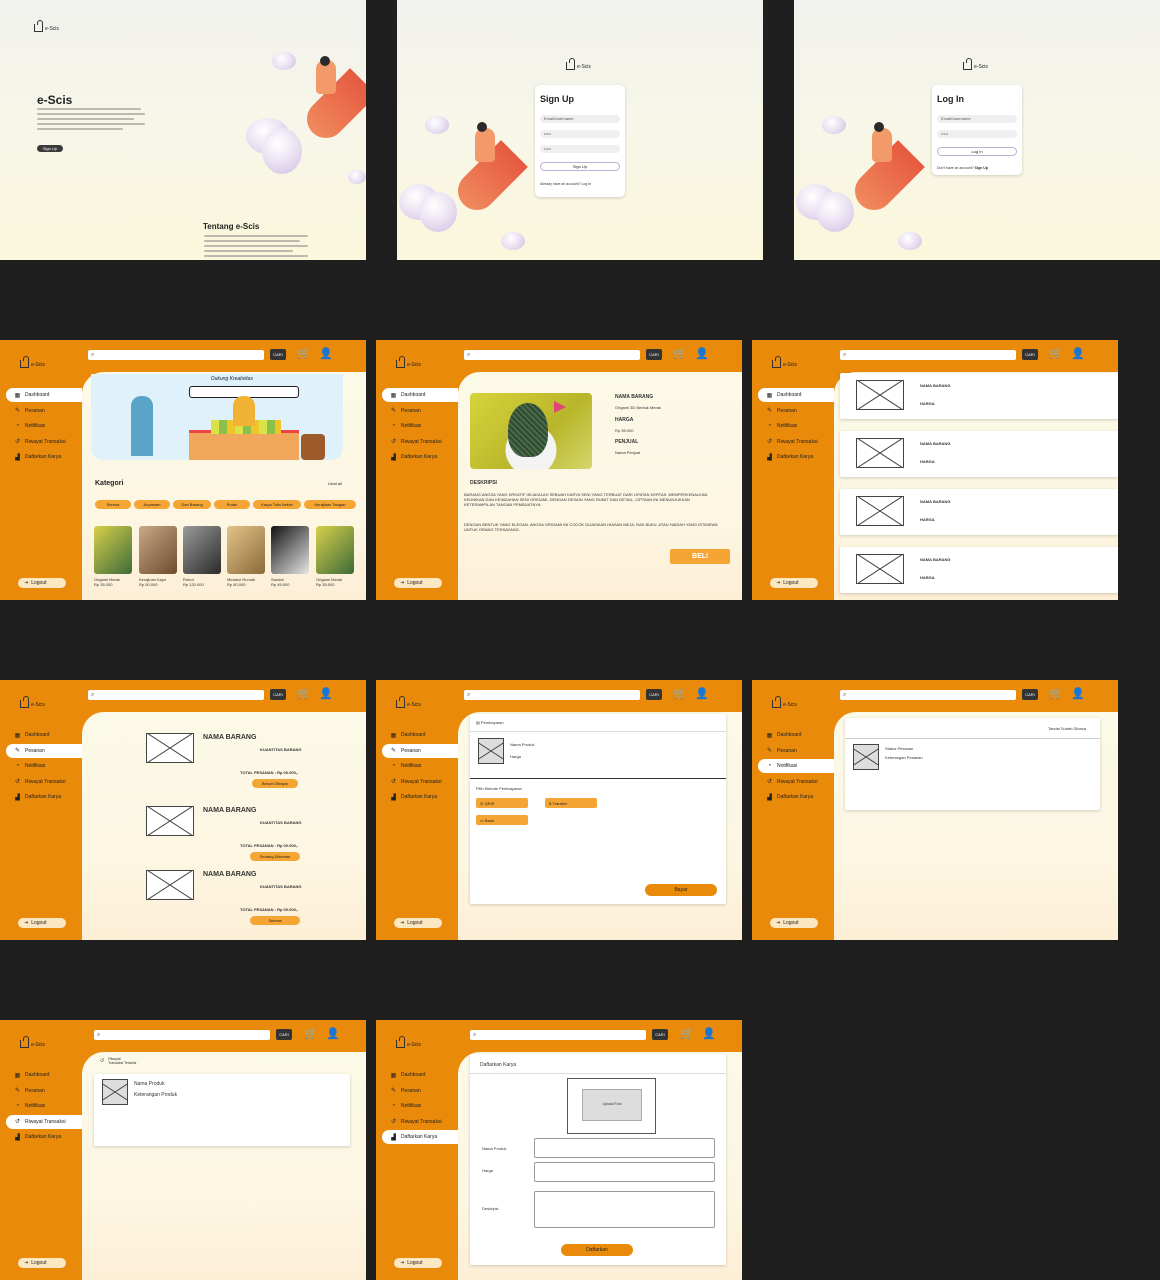 Image resolution: width=1160 pixels, height=1280 pixels. Describe the element at coordinates (275, 856) in the screenshot. I see `order-status-badge: Sedang Dikemas` at that location.